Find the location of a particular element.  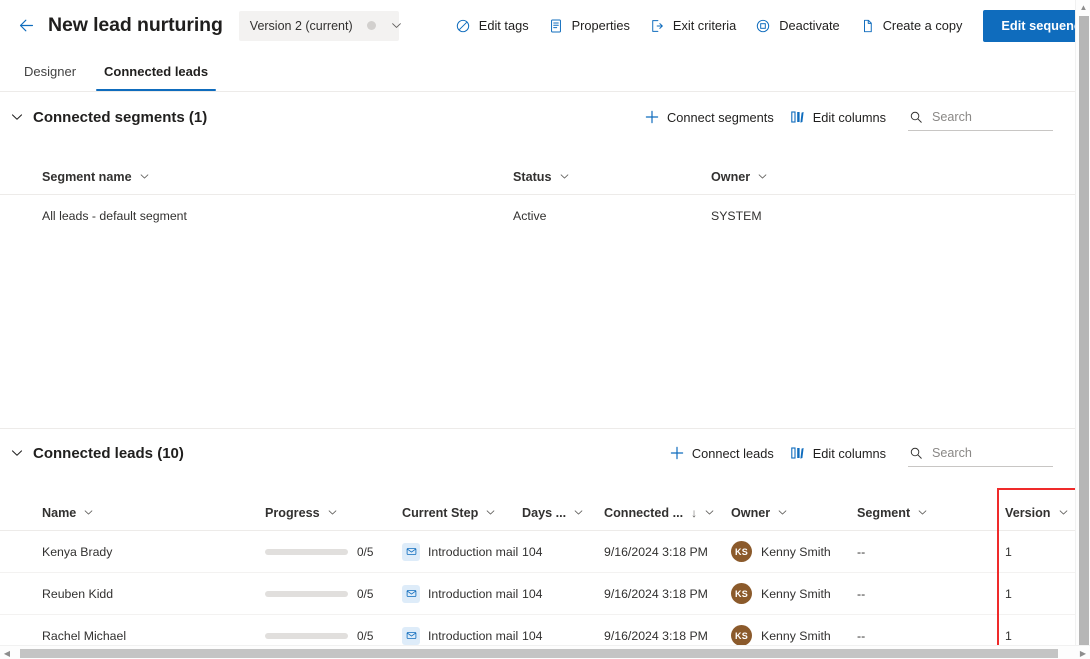

exit-criteria-label: Exit criteria is located at coordinates (704, 25).